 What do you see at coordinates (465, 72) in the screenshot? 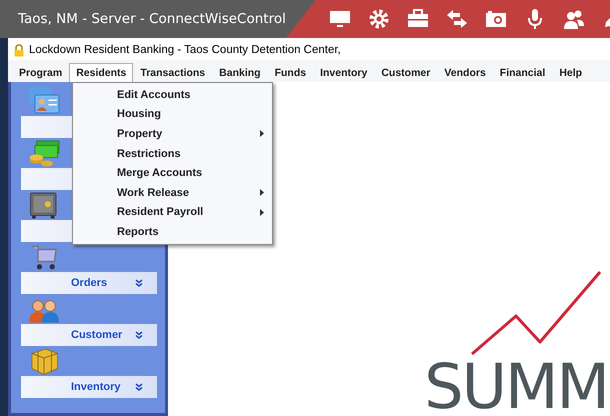
I see `menu-item: Vendors` at bounding box center [465, 72].